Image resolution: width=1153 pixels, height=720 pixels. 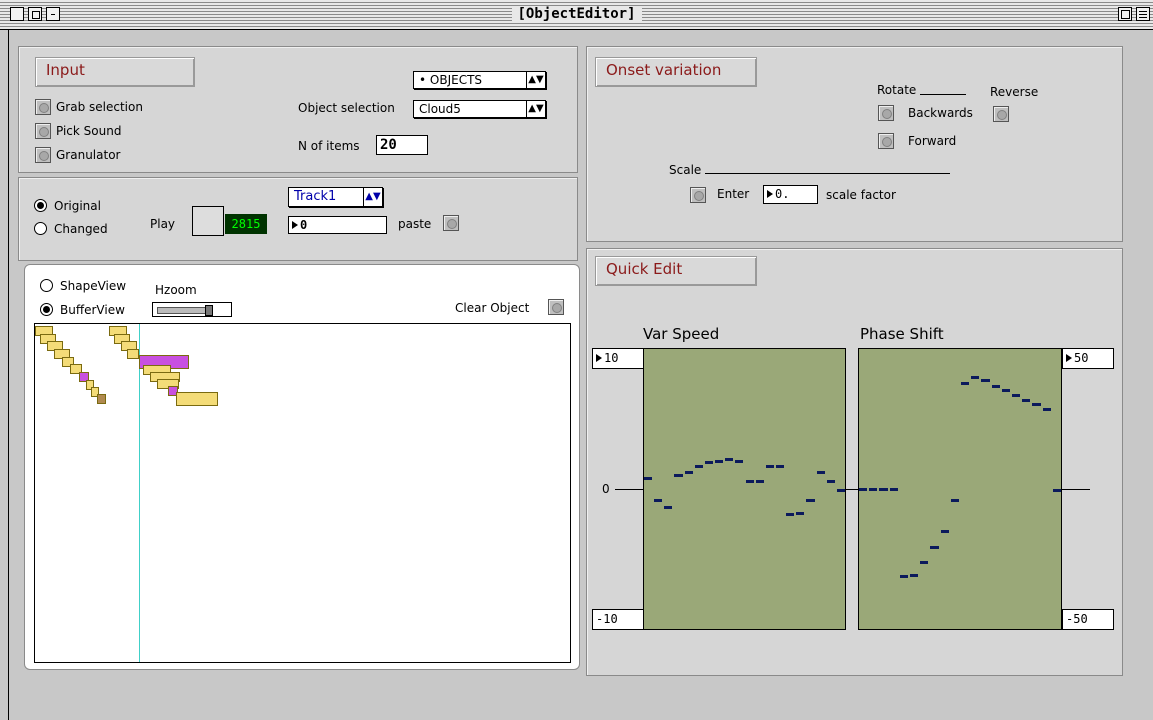 What do you see at coordinates (630, 489) in the screenshot?
I see `var-speed-zero-line` at bounding box center [630, 489].